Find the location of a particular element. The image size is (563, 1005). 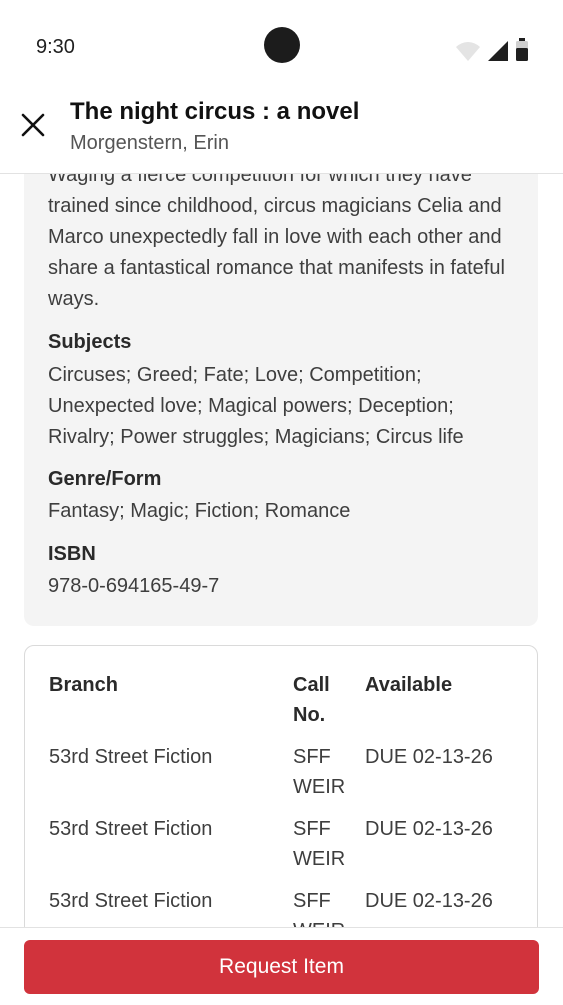

genre-label: Genre/Form is located at coordinates (105, 479).